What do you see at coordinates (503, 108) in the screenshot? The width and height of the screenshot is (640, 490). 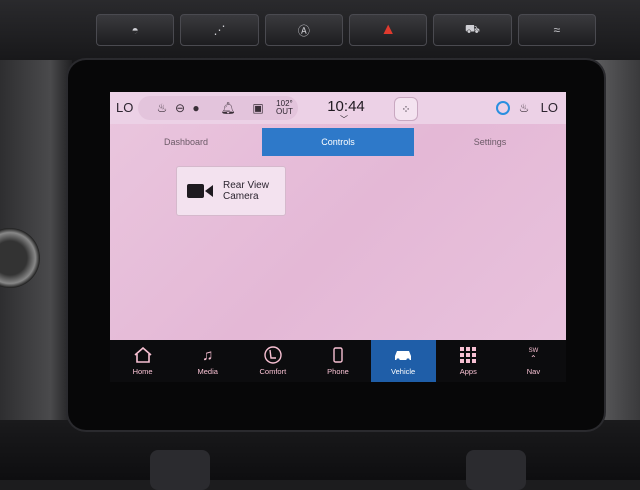 I see `alexa-icon` at bounding box center [503, 108].